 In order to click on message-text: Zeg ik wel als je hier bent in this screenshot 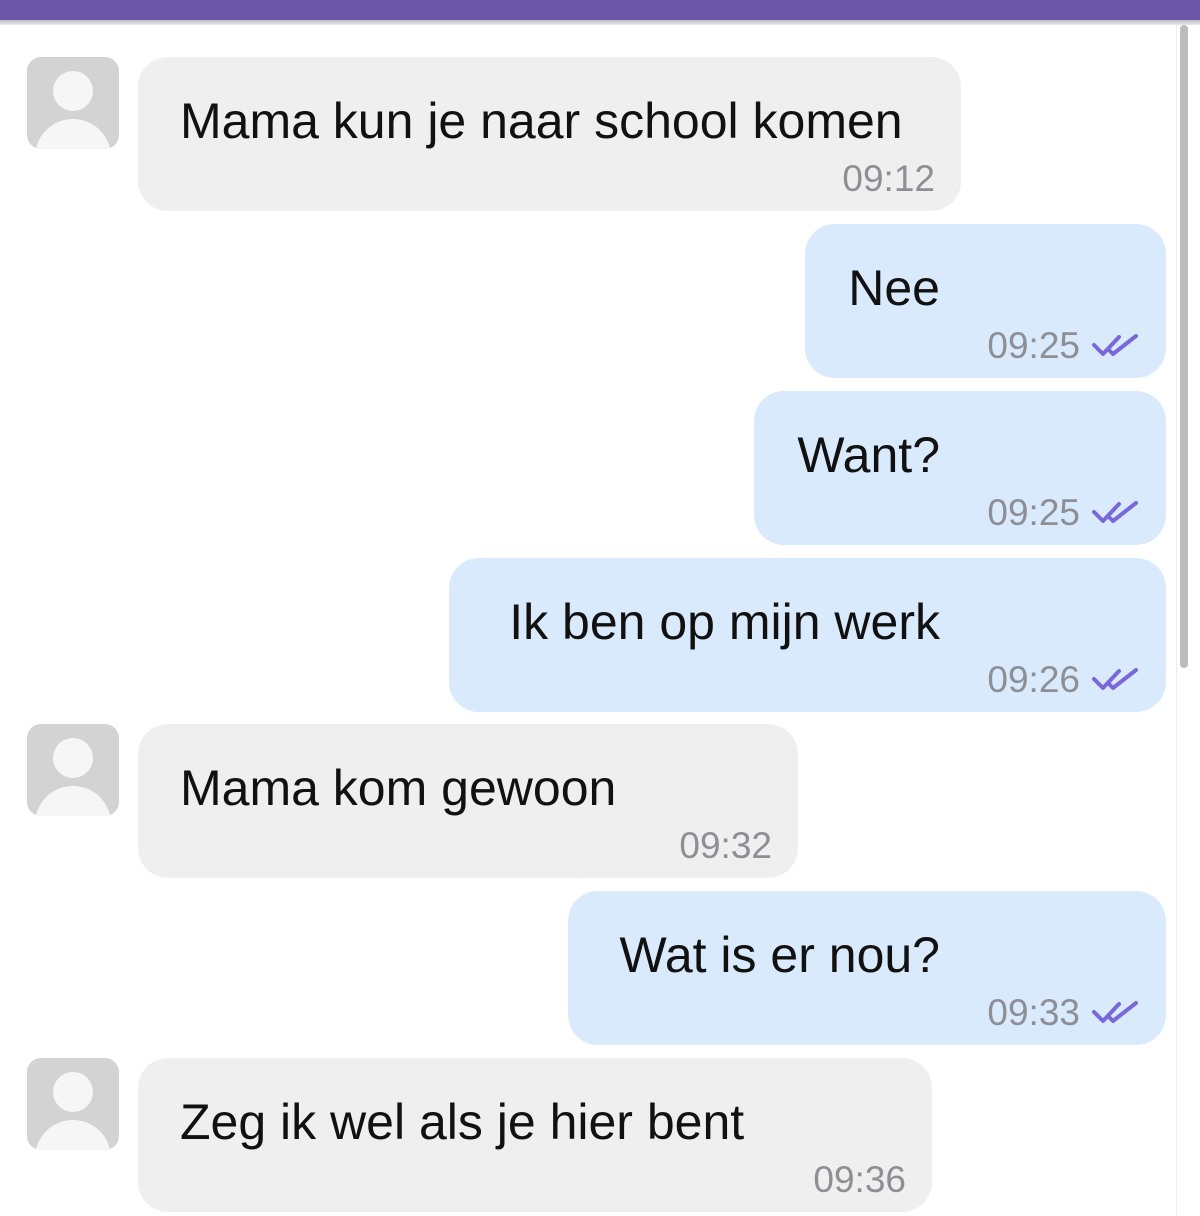, I will do `click(462, 1122)`.